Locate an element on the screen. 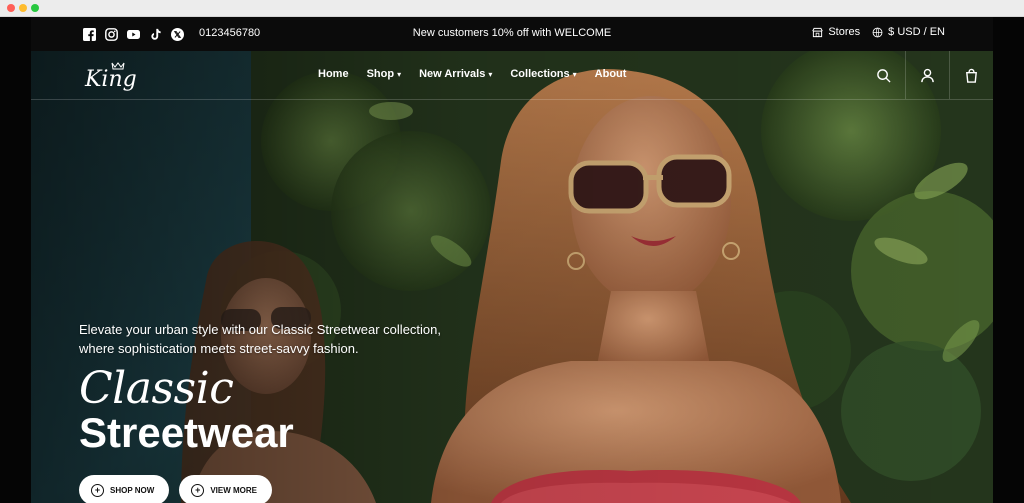 The image size is (1024, 503). promo-message: New customers 10% off with WELCOME is located at coordinates (512, 33).